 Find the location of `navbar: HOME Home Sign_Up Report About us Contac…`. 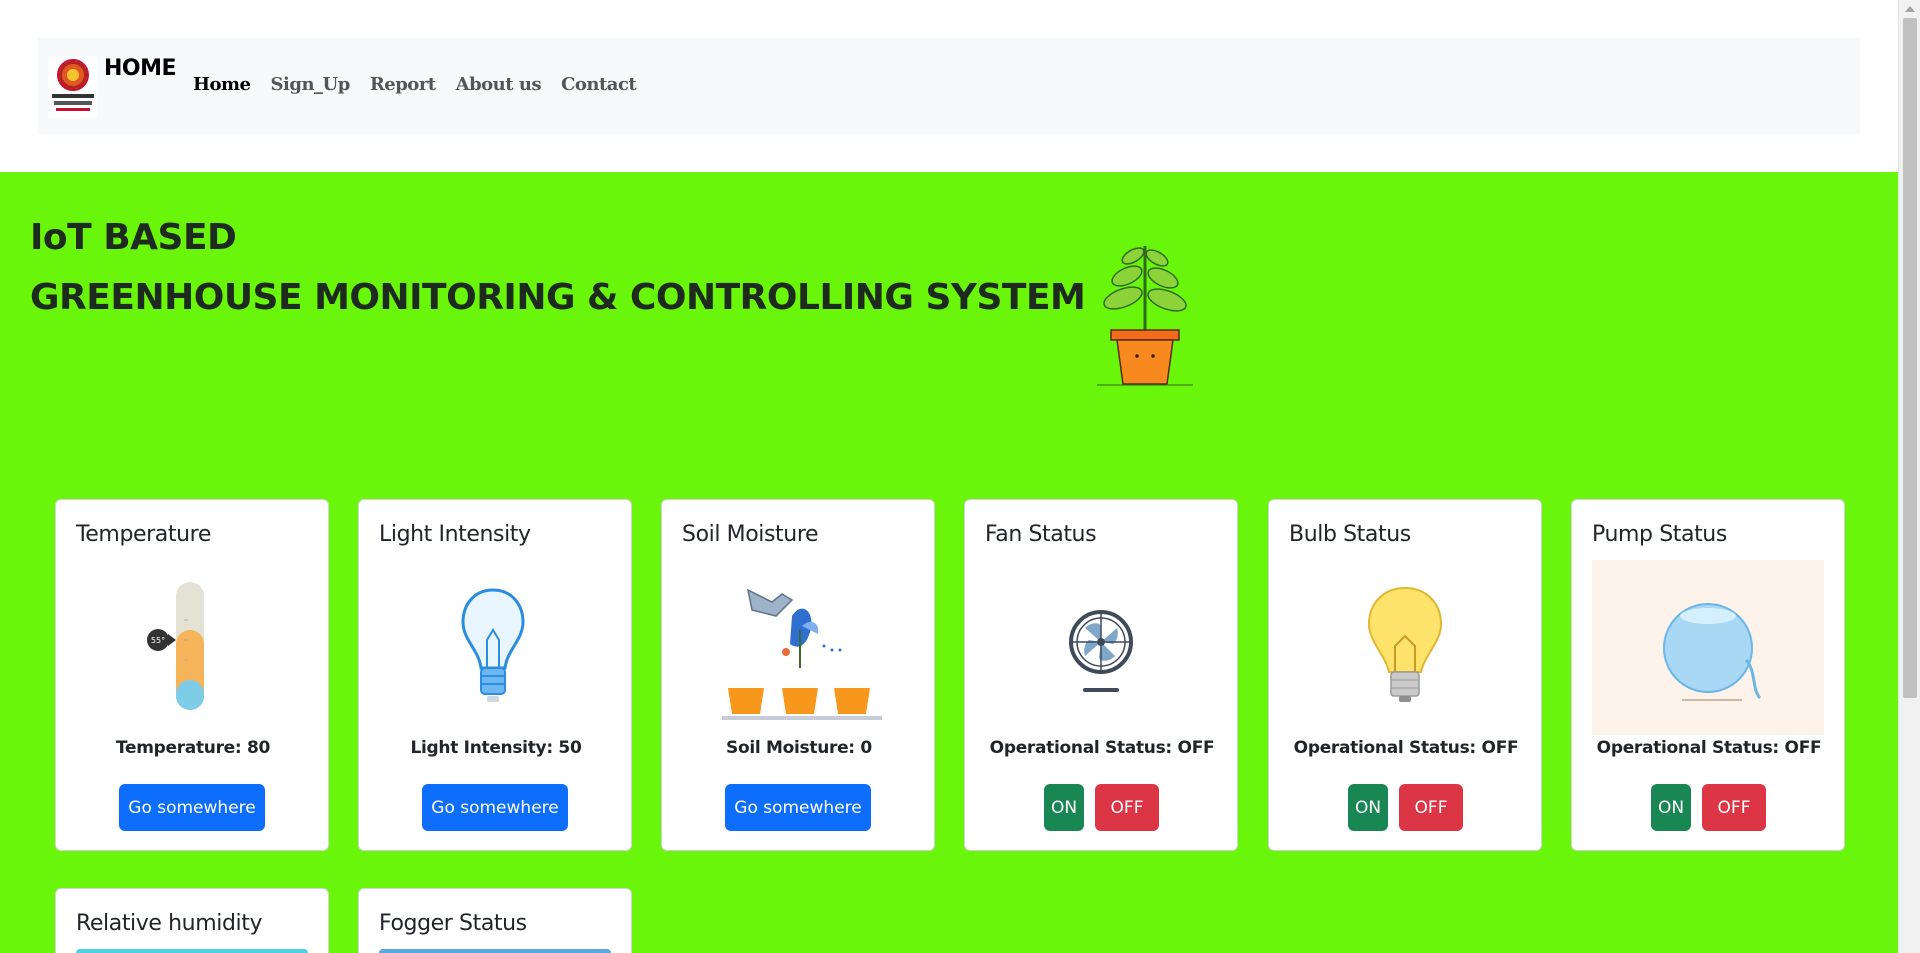

navbar: HOME Home Sign_Up Report About us Contac… is located at coordinates (949, 86).